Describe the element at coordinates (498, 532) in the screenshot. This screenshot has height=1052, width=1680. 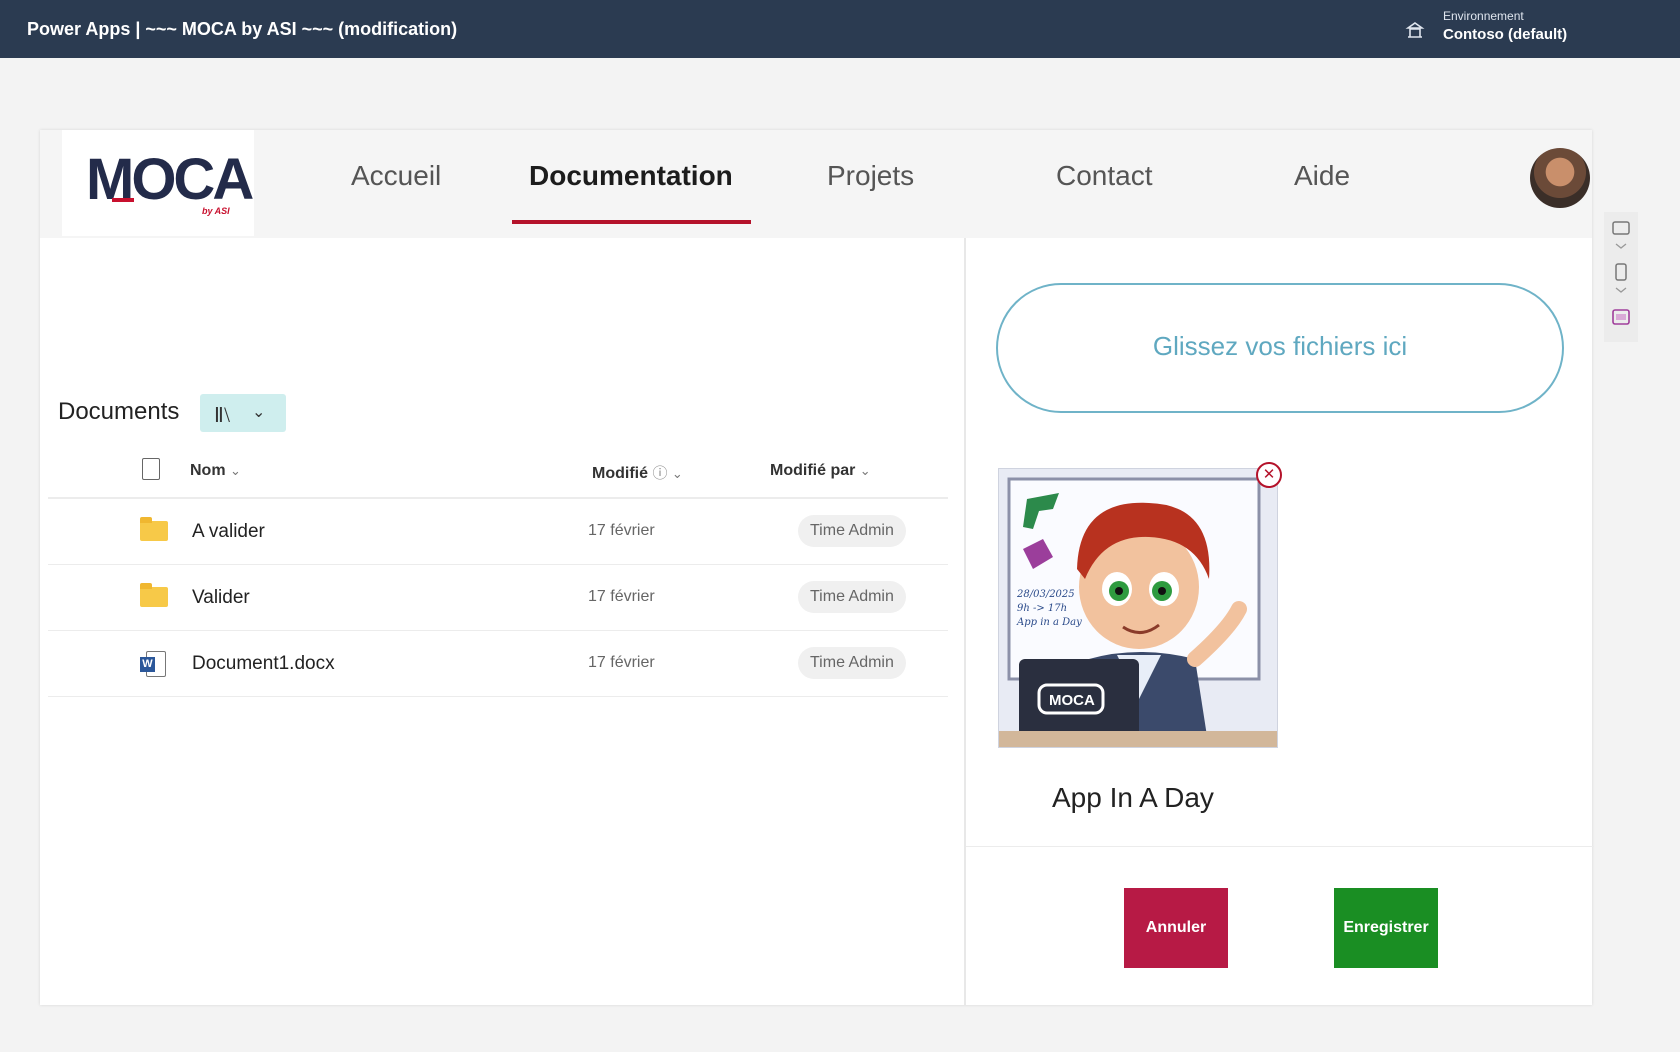
I see `table-row: A valider 17 février Time Admin` at that location.